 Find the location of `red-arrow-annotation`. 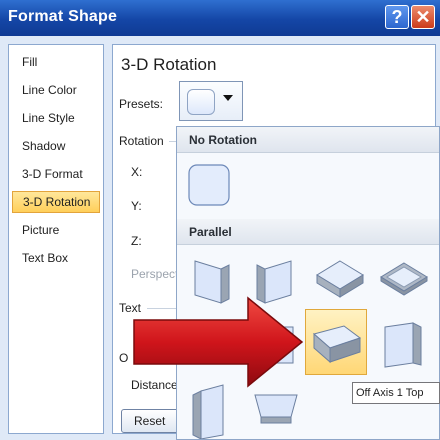

red-arrow-annotation is located at coordinates (218, 342).